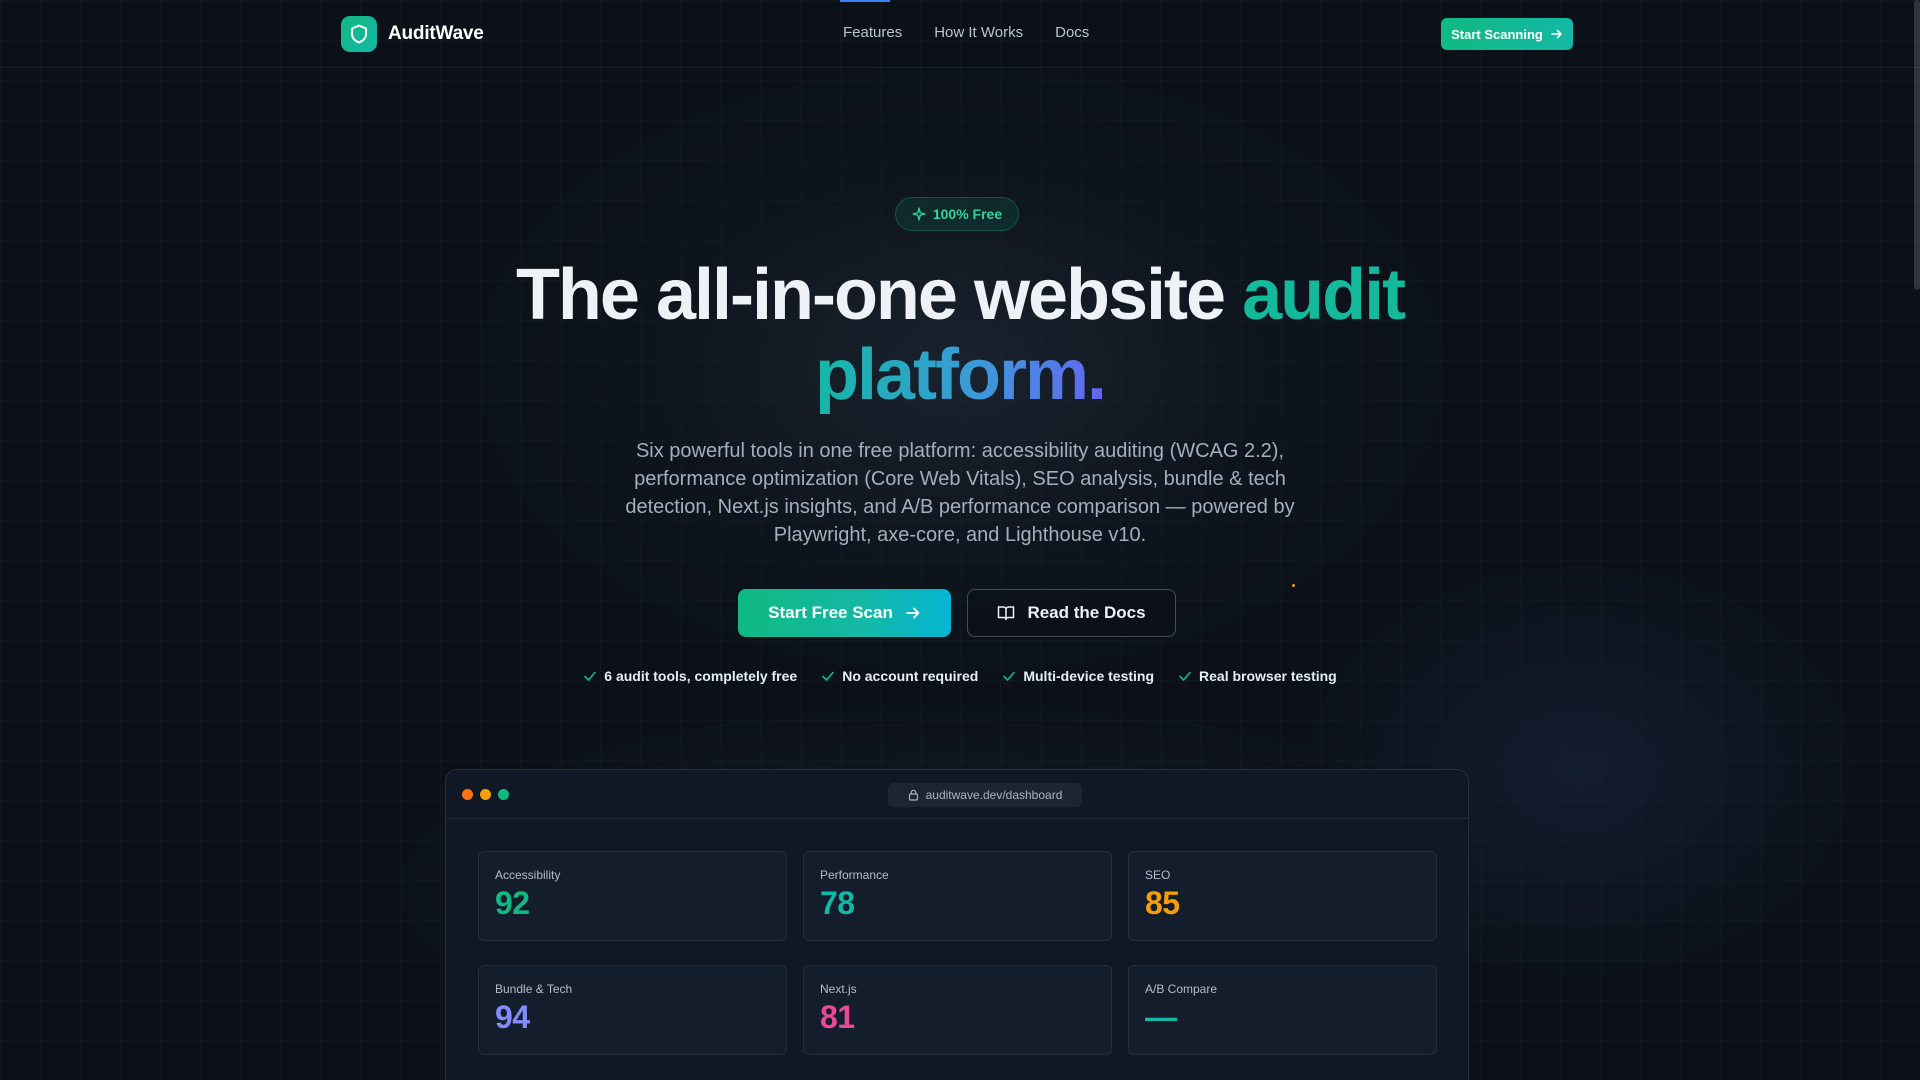 The image size is (1920, 1080). I want to click on book-icon, so click(1006, 613).